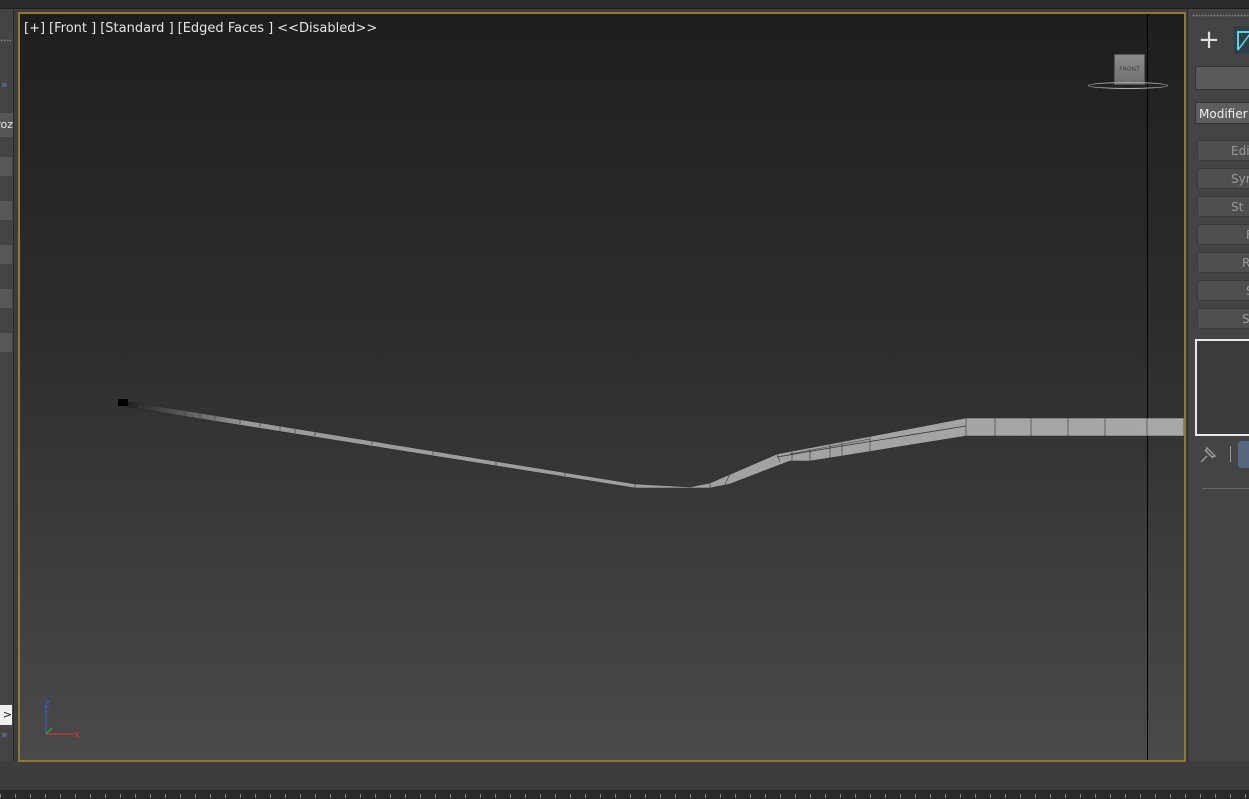 The height and width of the screenshot is (799, 1249). Describe the element at coordinates (1240, 179) in the screenshot. I see `modifier-button-label: Sym` at that location.